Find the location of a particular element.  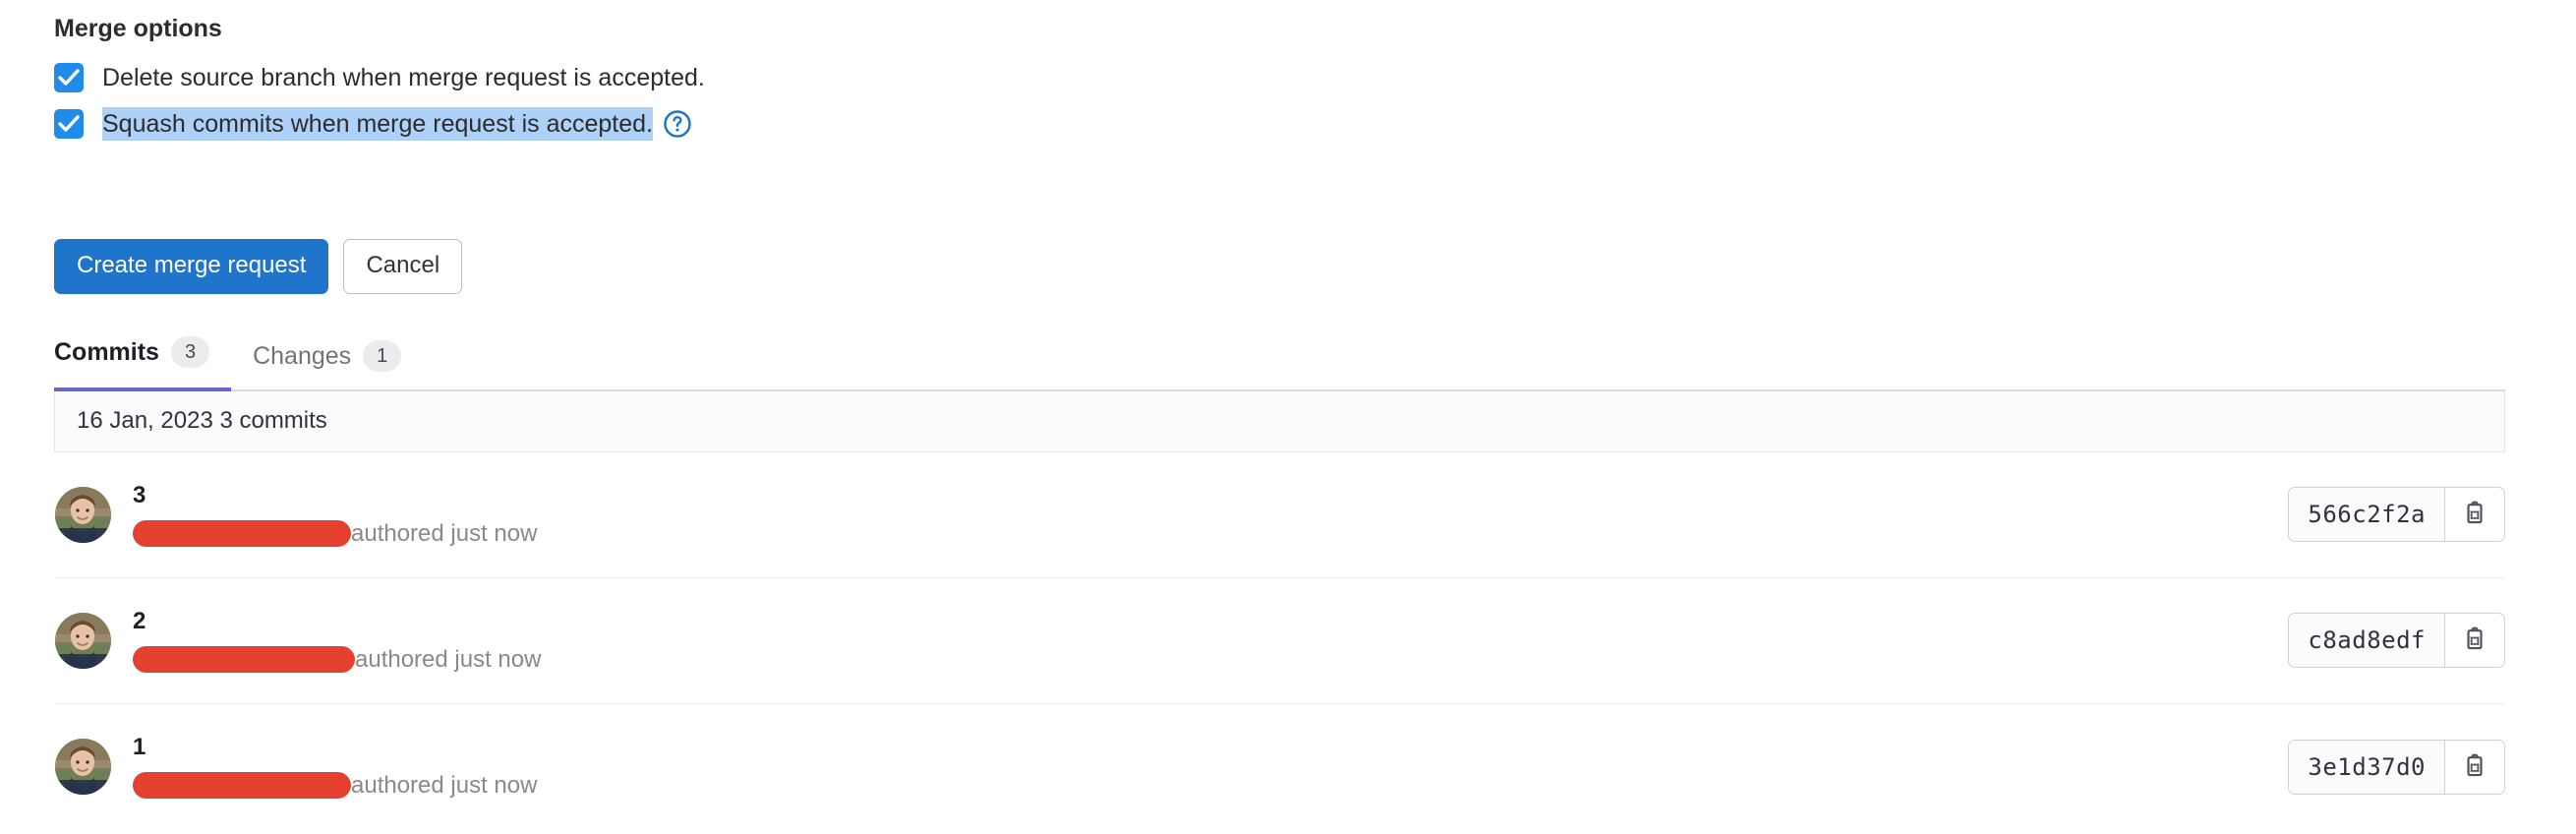

commit-title: 2 is located at coordinates (1200, 621).